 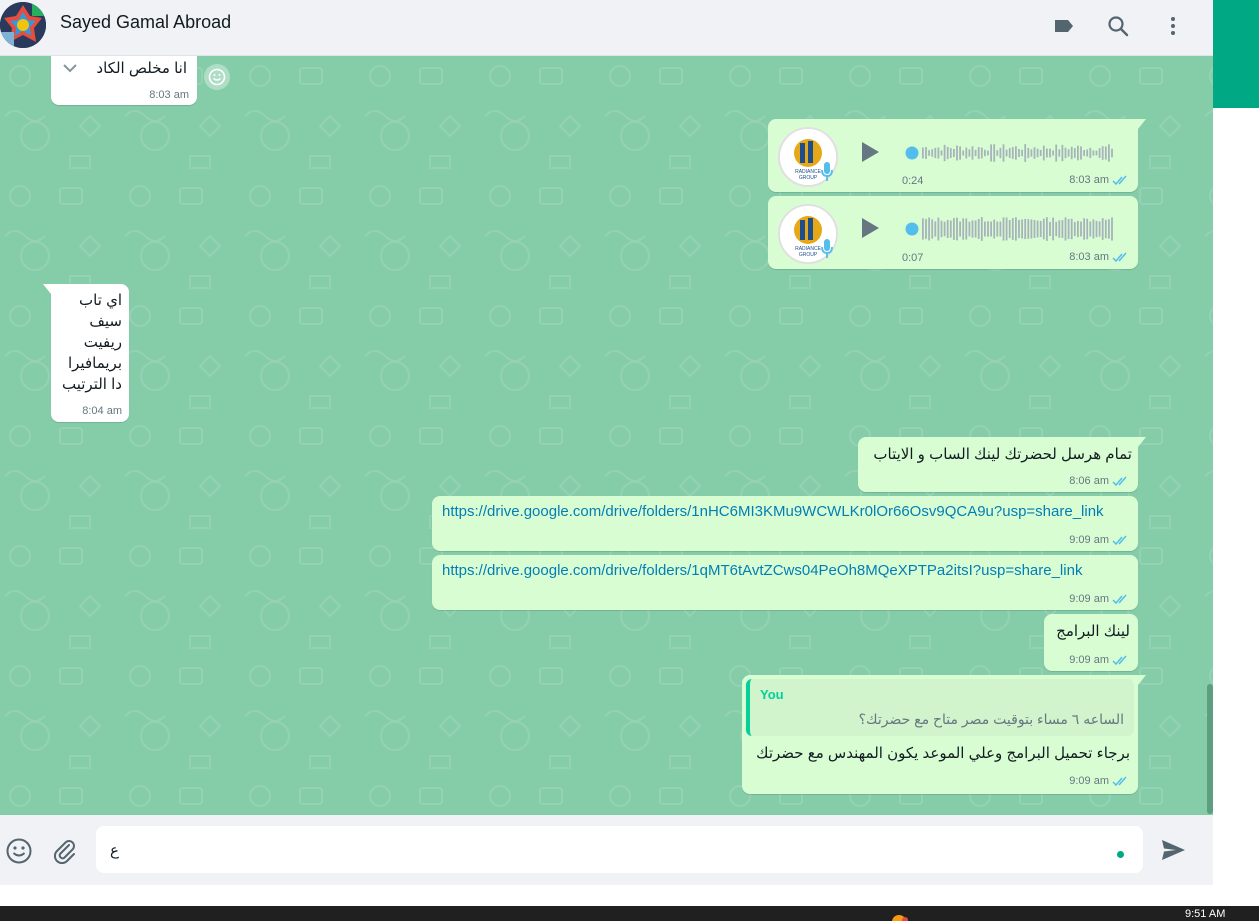 I want to click on label-icon, so click(x=1064, y=26).